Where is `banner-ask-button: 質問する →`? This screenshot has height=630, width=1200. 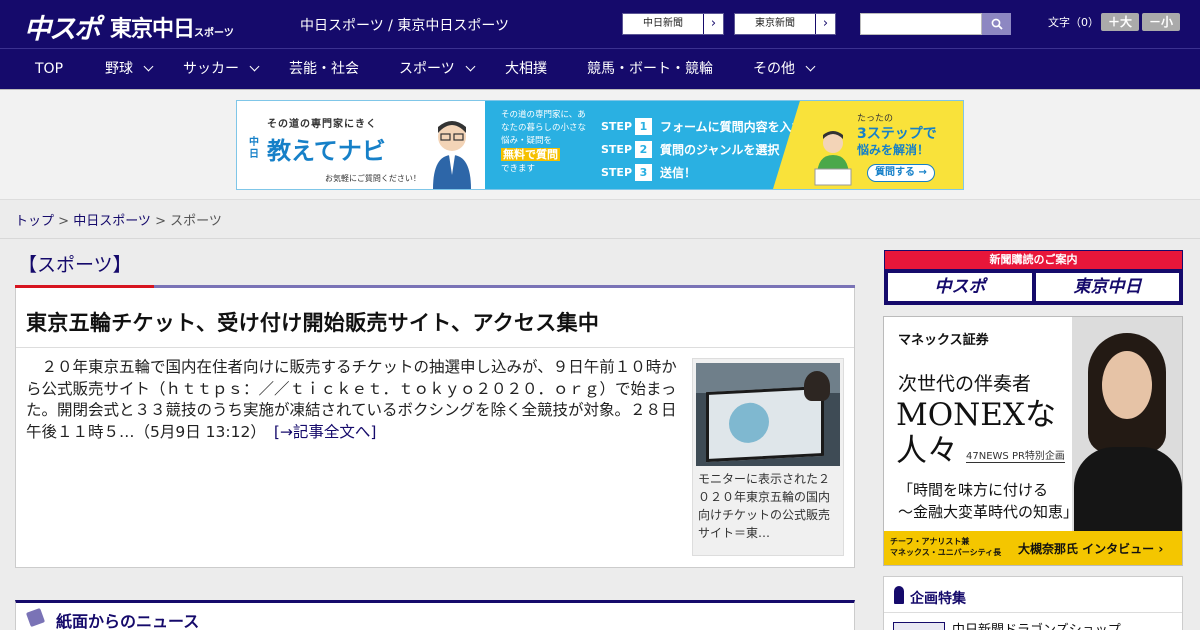 banner-ask-button: 質問する → is located at coordinates (901, 173).